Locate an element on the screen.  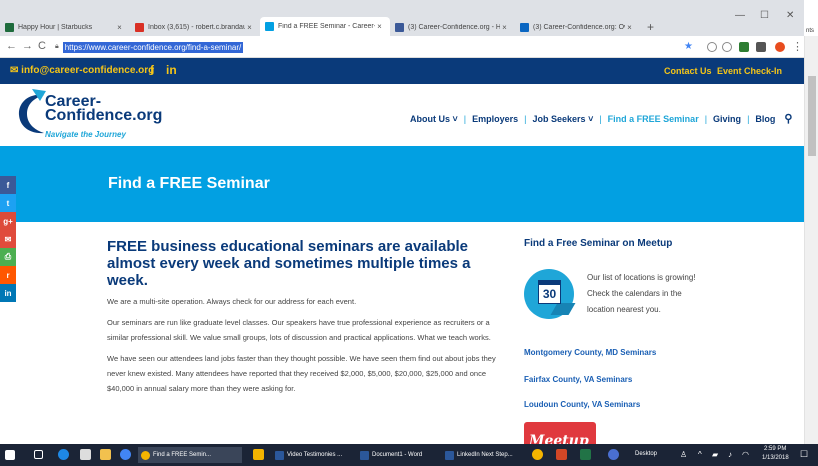
browser-tab: Inbox (3,615) - robert.c.brandau@... × is located at coordinates (195, 27).